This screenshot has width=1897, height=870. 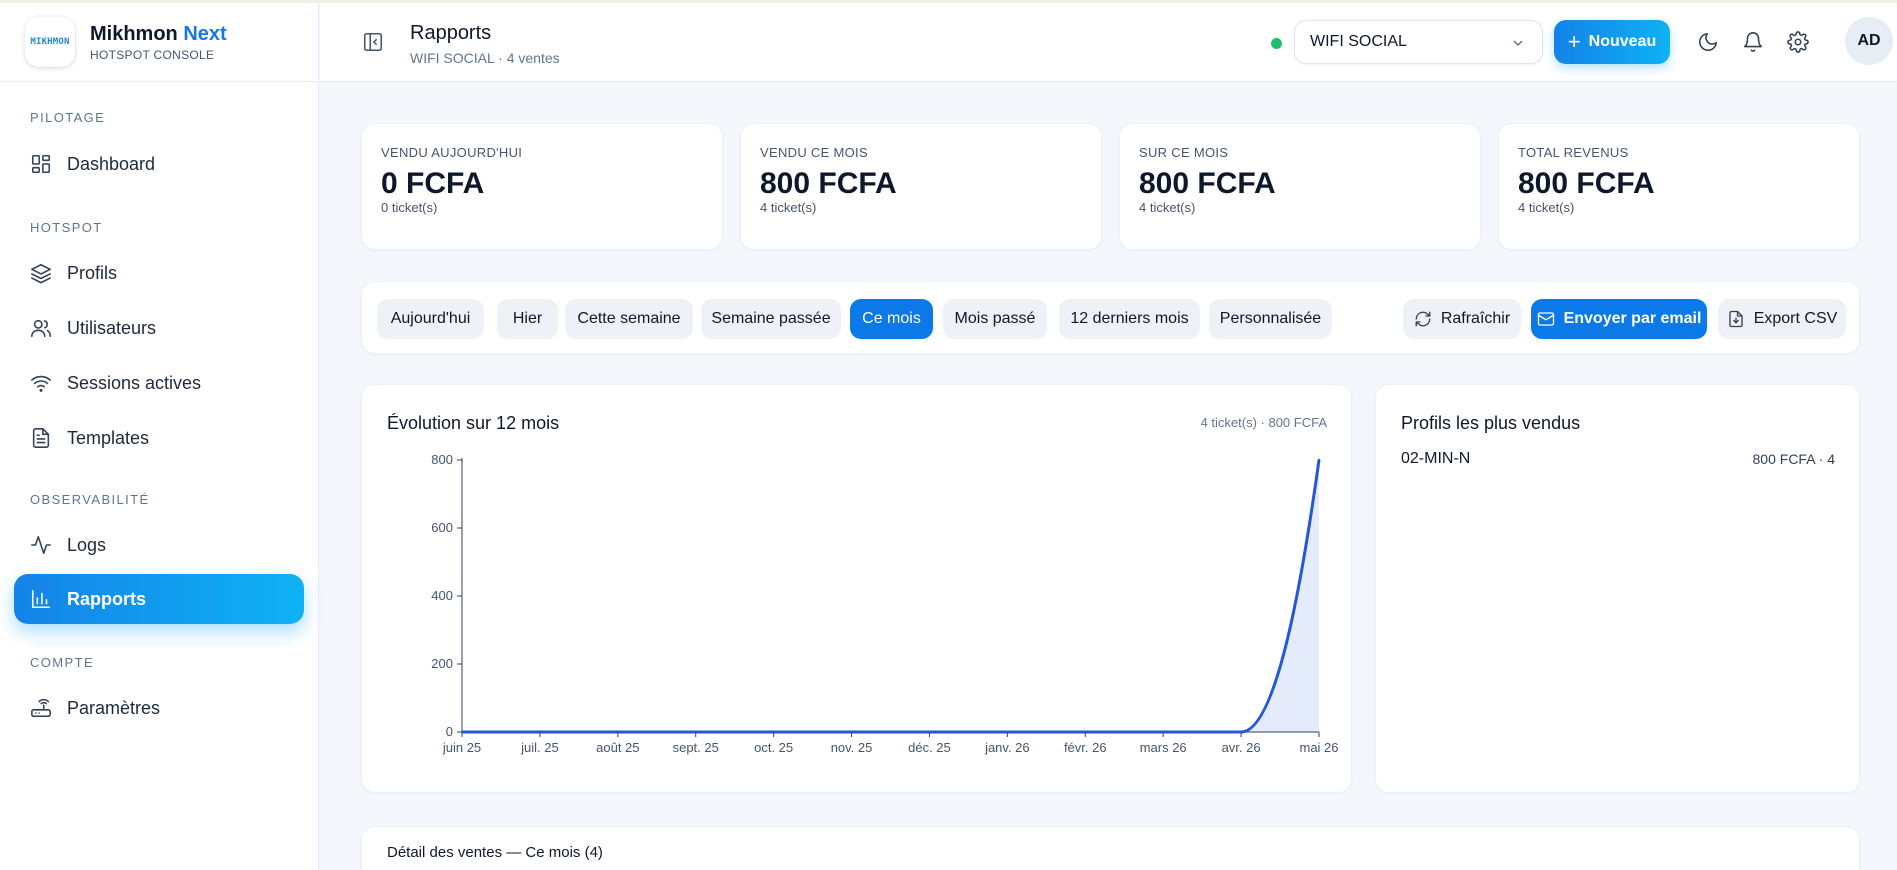 What do you see at coordinates (111, 163) in the screenshot?
I see `sidebar-item-label: Dashboard` at bounding box center [111, 163].